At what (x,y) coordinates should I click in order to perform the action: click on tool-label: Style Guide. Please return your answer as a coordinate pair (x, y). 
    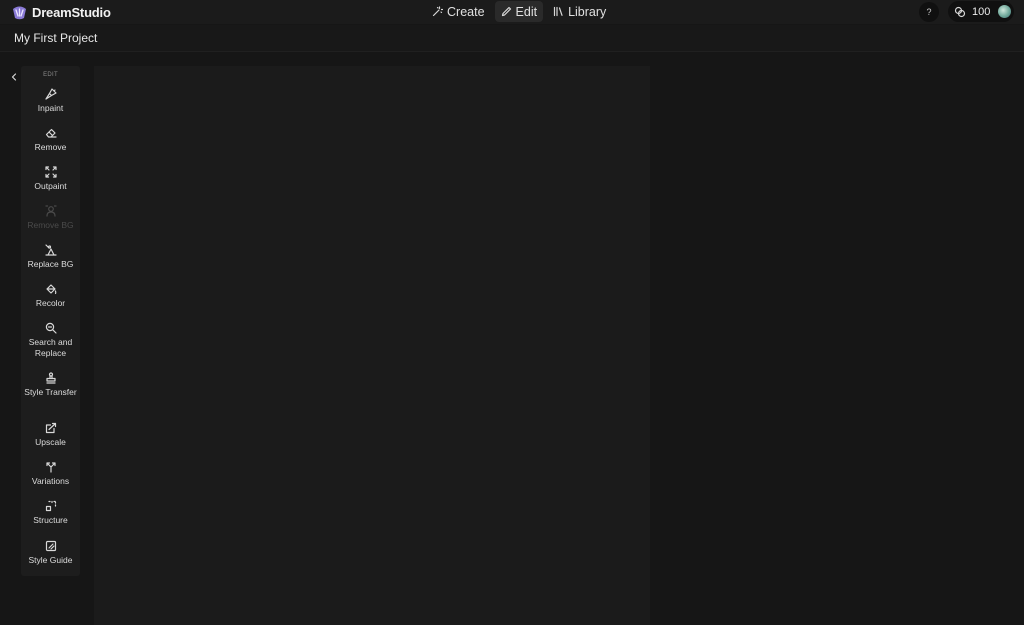
    Looking at the image, I should click on (50, 560).